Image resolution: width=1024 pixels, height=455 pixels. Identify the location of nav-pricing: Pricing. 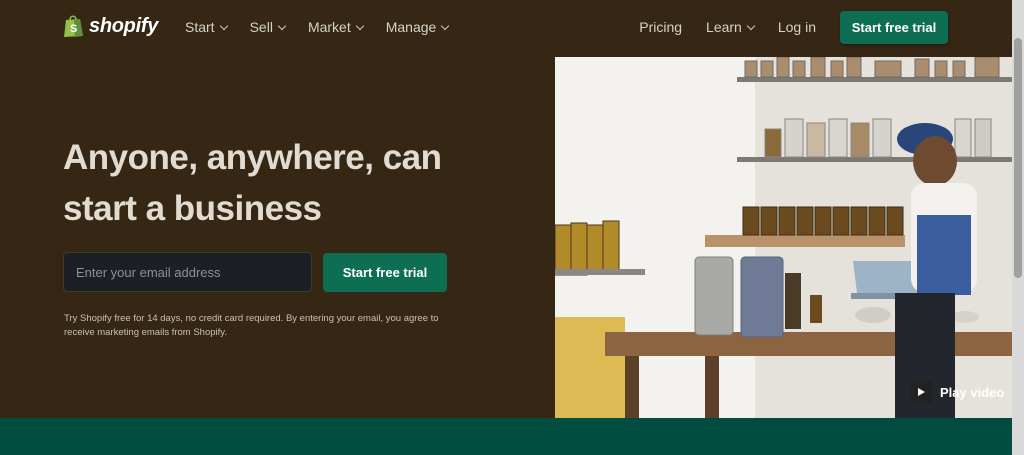
(660, 27).